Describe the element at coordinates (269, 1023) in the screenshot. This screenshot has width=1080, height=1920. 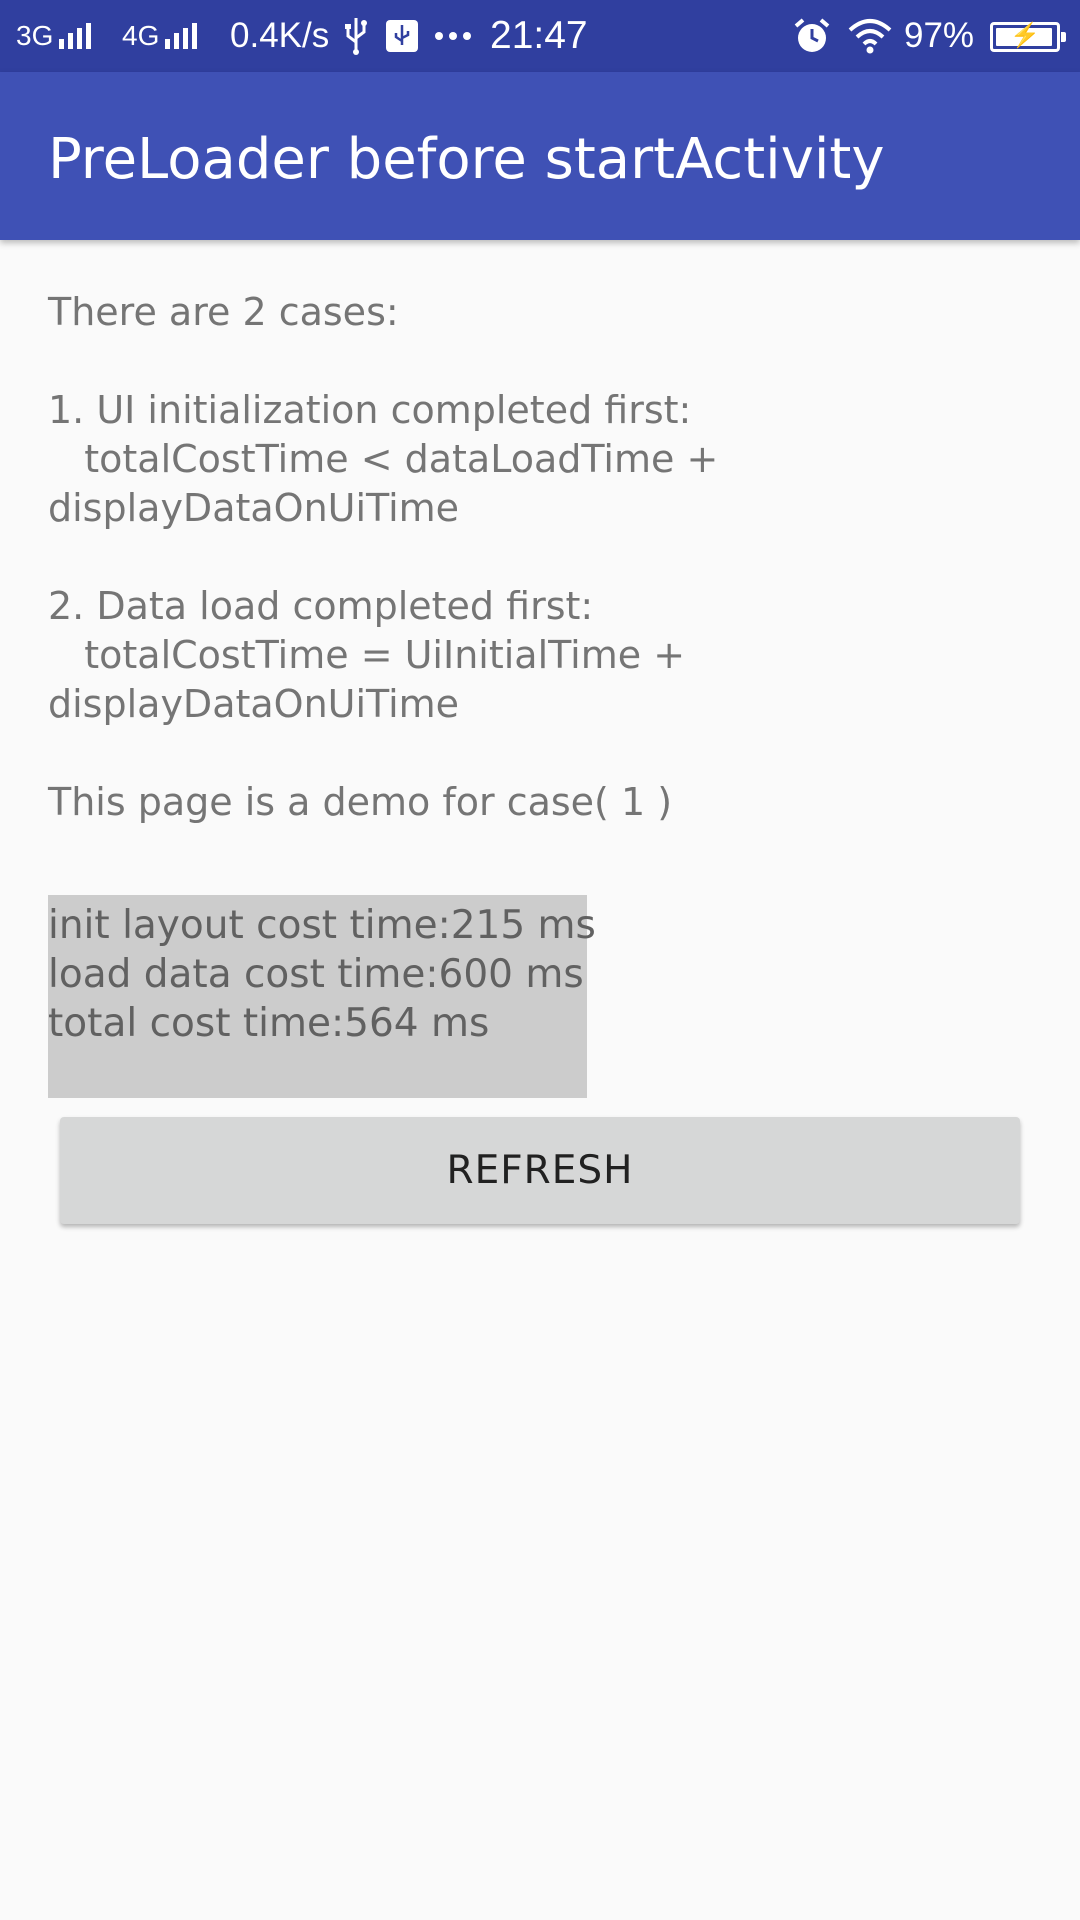
I see `total-cost-time: total cost time:564 ms` at that location.